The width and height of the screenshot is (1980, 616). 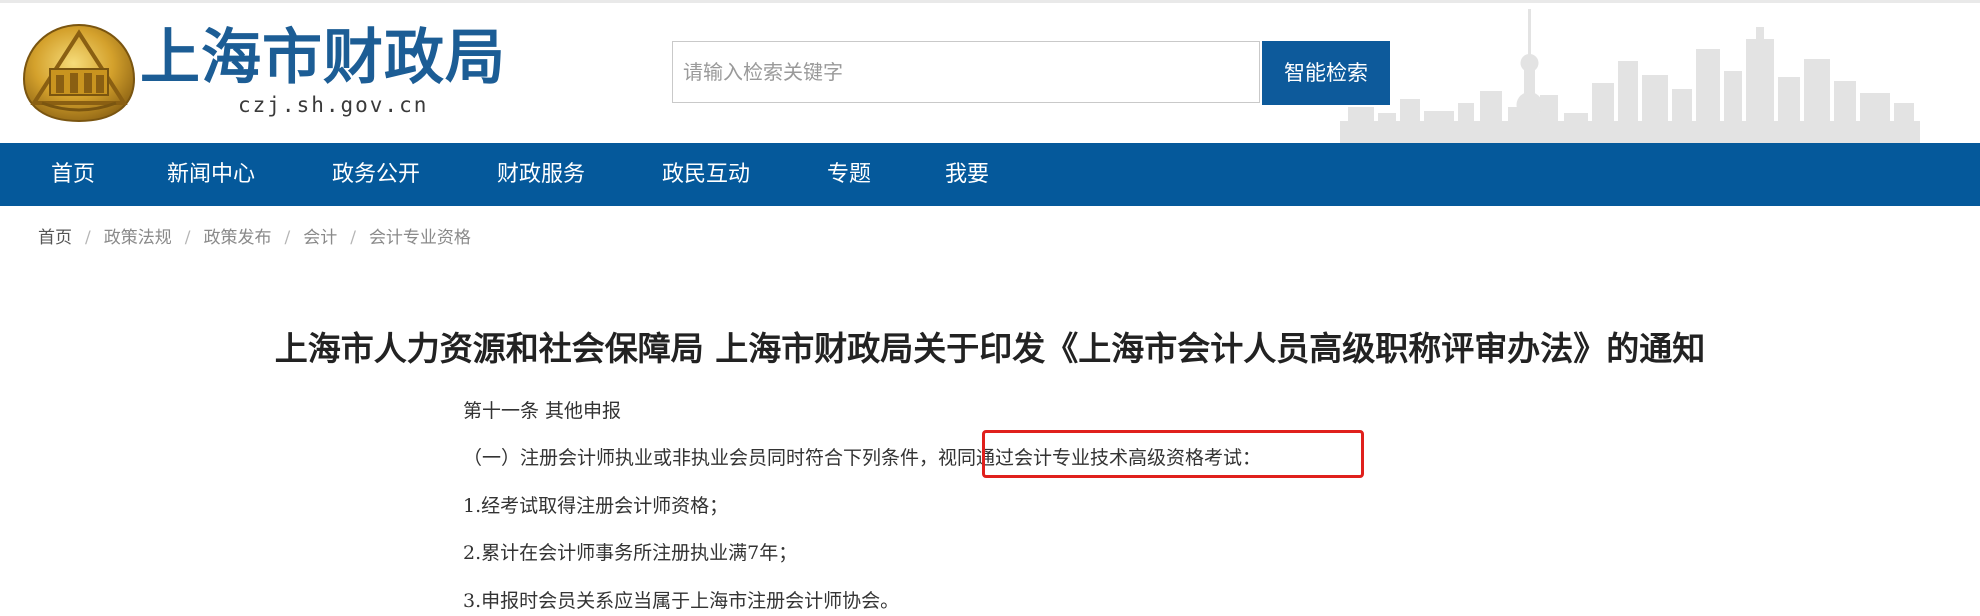 What do you see at coordinates (706, 174) in the screenshot?
I see `nav-item-interaction: 政民互动` at bounding box center [706, 174].